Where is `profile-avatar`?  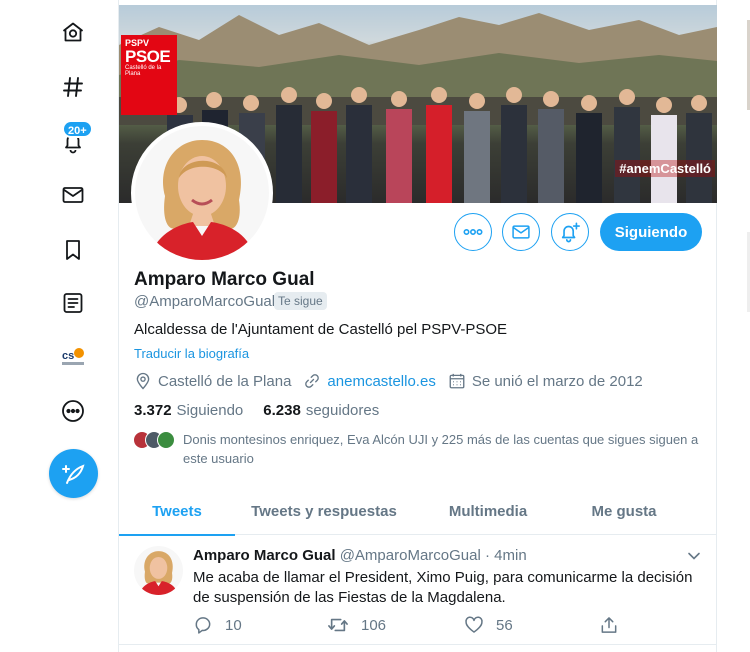 profile-avatar is located at coordinates (202, 193).